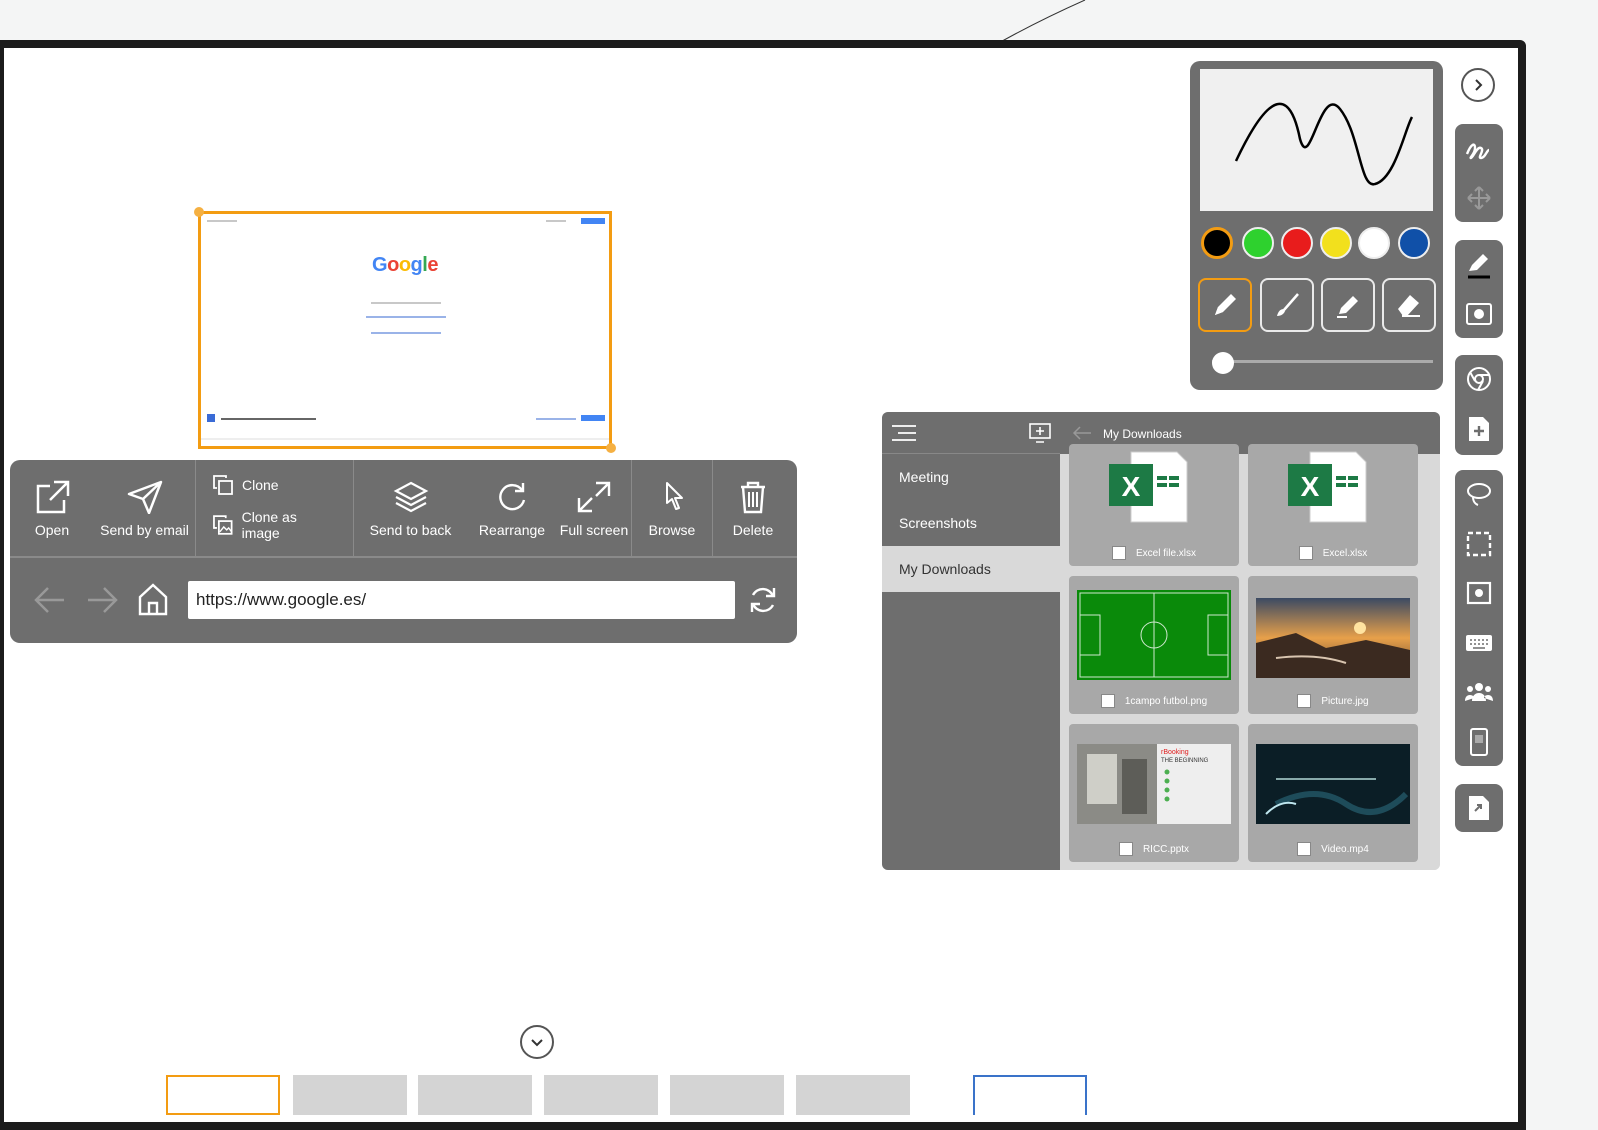  Describe the element at coordinates (410, 497) in the screenshot. I see `layers-icon` at that location.